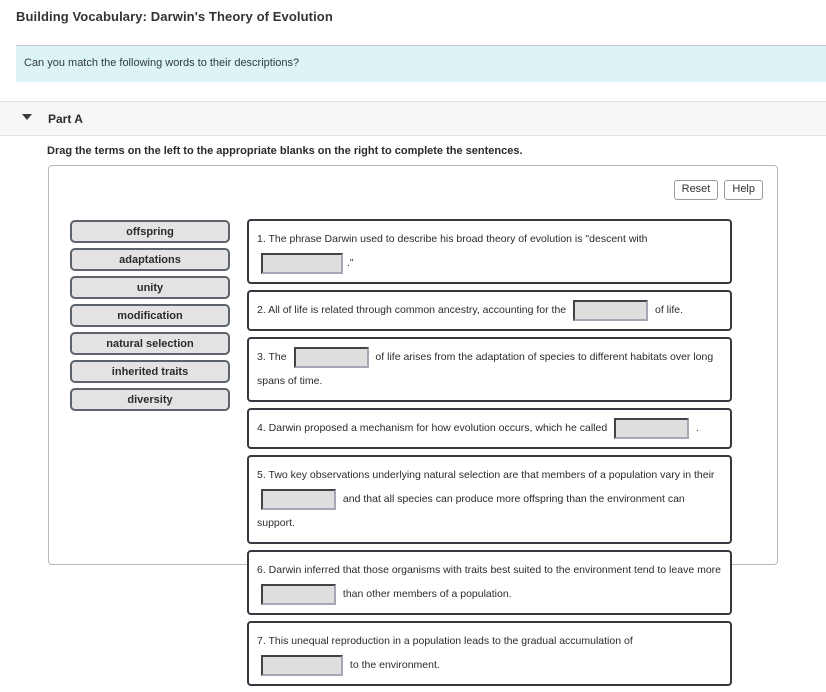 The width and height of the screenshot is (826, 692). Describe the element at coordinates (261, 239) in the screenshot. I see `sentence-number: 1.` at that location.